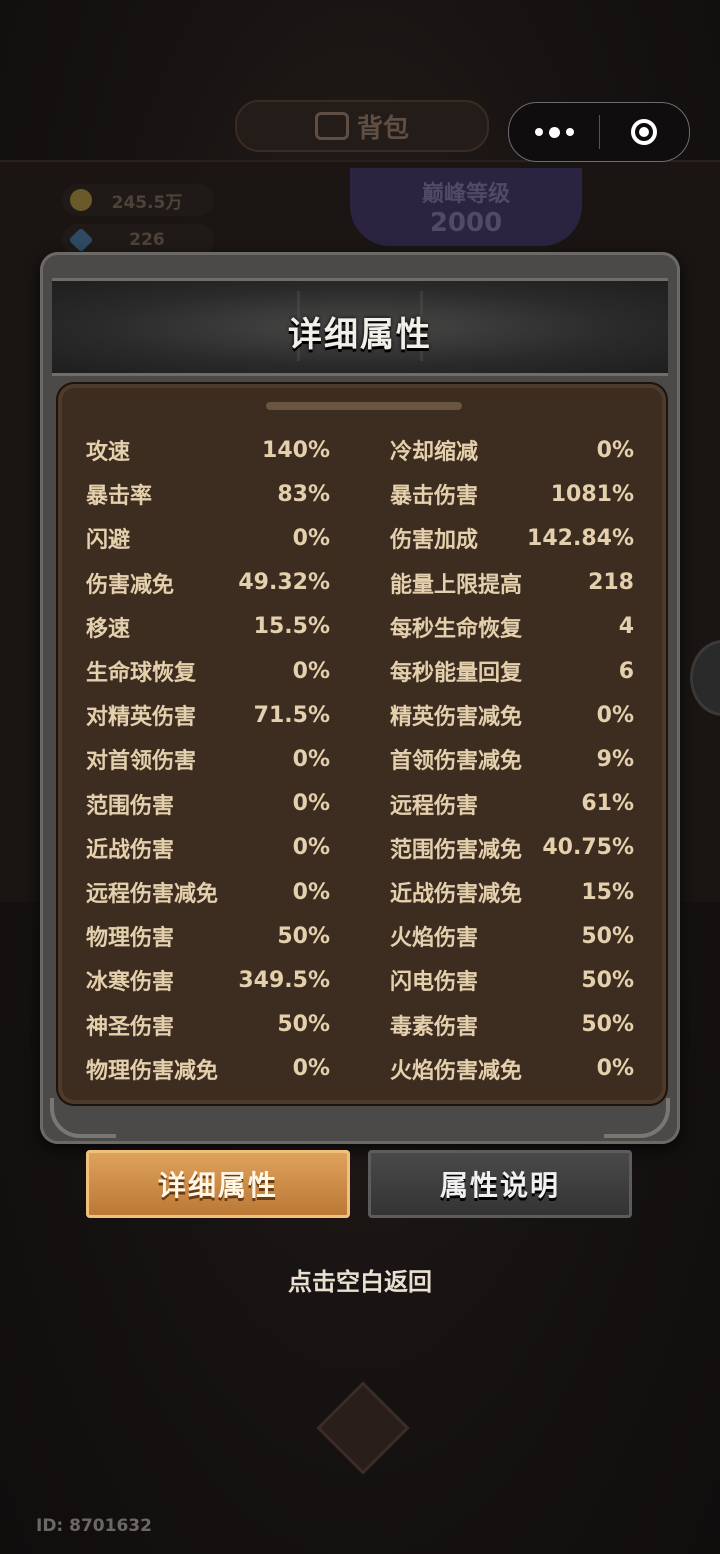 Image resolution: width=720 pixels, height=1554 pixels. I want to click on more-dots-icon, so click(538, 132).